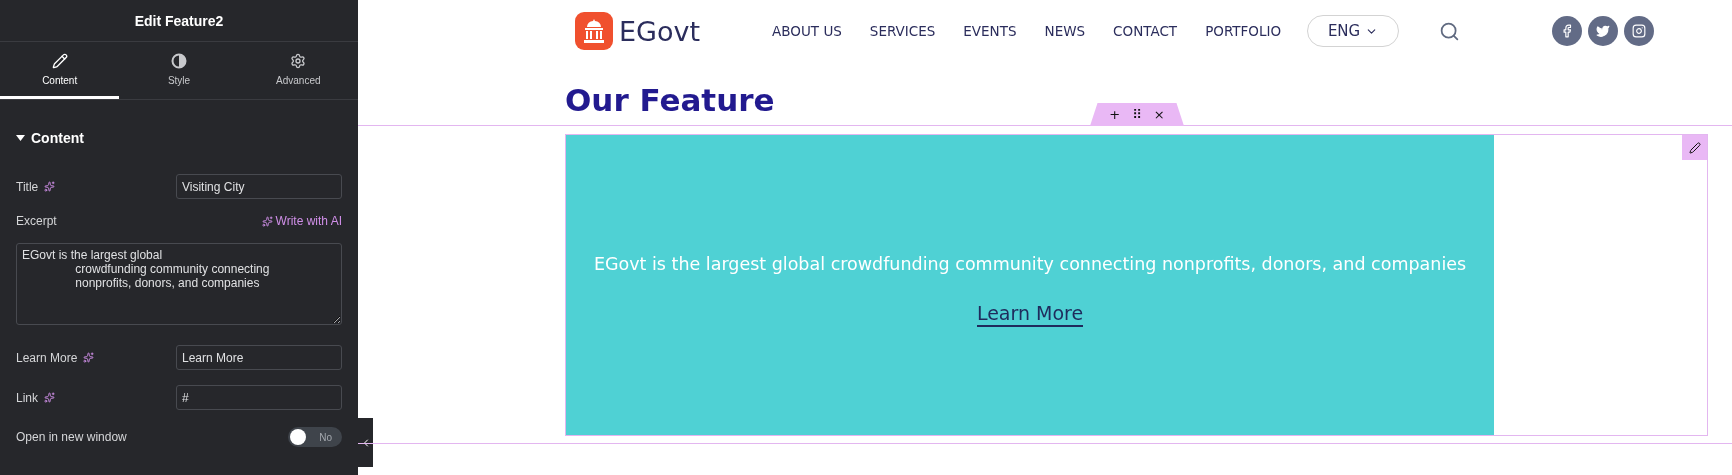 This screenshot has height=475, width=1732. What do you see at coordinates (990, 31) in the screenshot?
I see `nav-link: EVENTS` at bounding box center [990, 31].